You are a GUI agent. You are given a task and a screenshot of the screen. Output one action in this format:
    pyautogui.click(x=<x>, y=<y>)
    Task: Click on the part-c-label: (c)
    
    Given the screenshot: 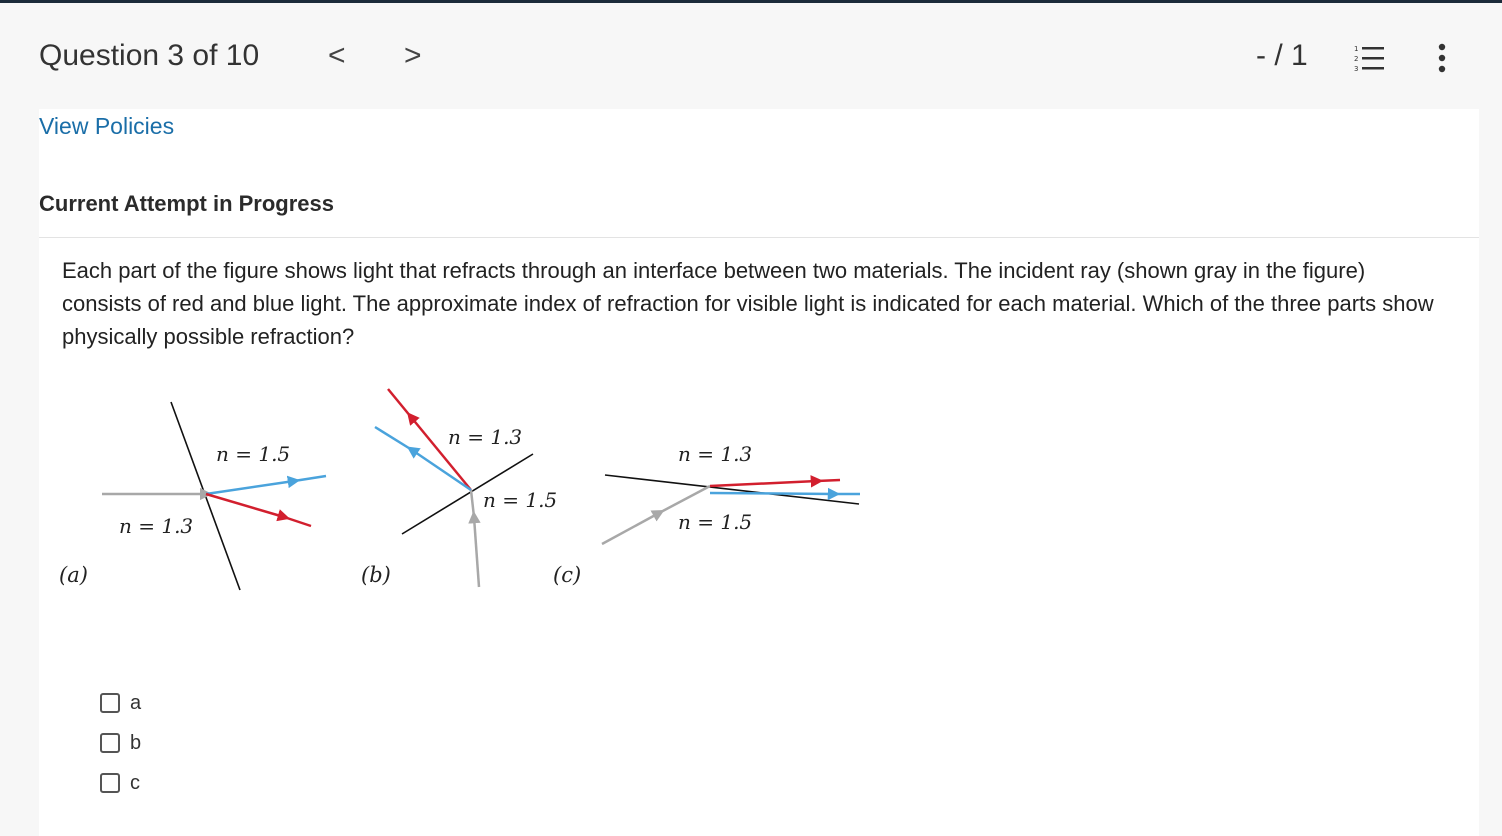 What is the action you would take?
    pyautogui.click(x=567, y=575)
    